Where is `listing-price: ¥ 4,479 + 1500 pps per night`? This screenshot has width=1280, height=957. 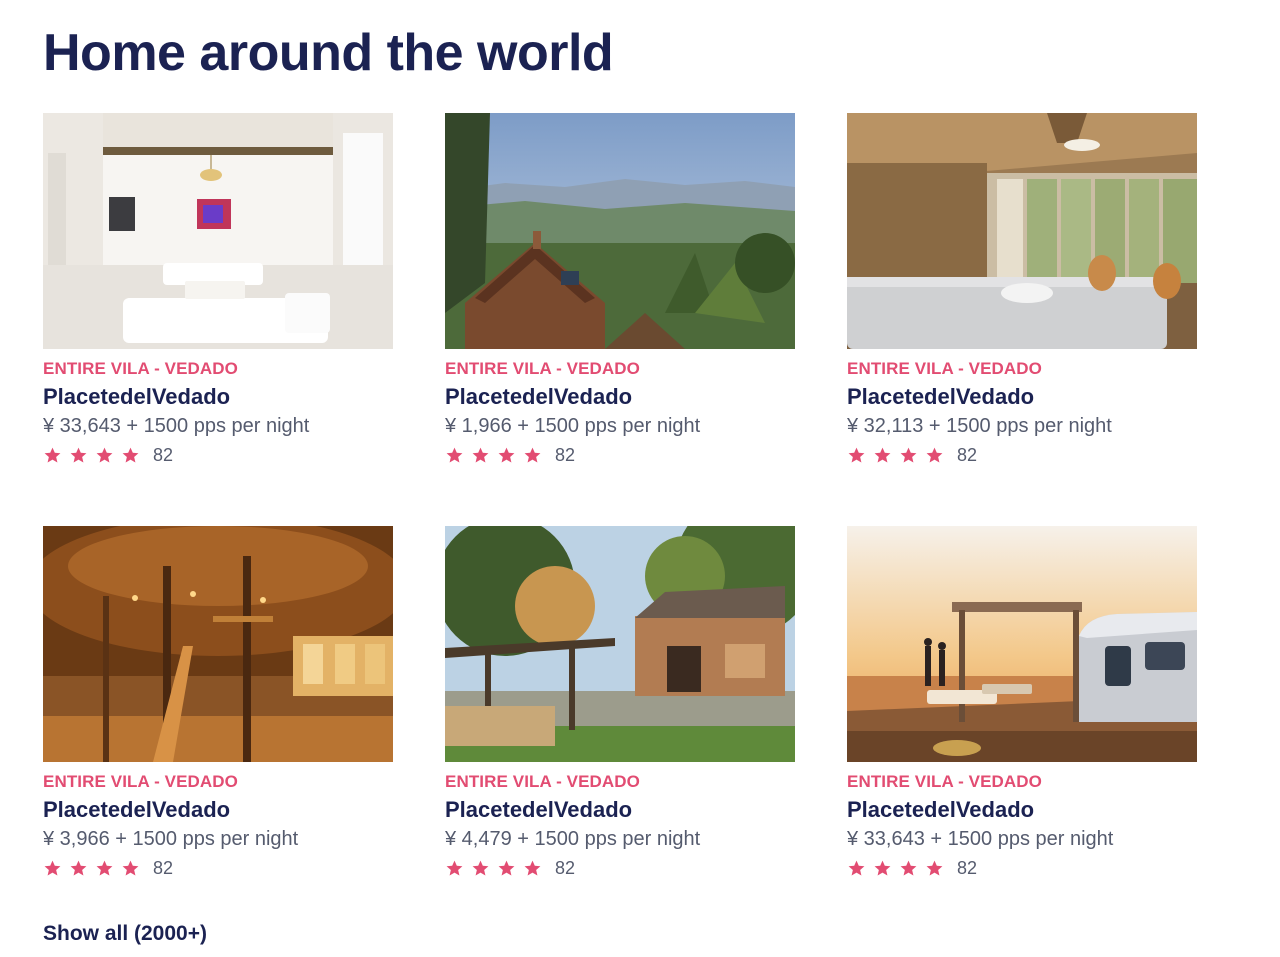
listing-price: ¥ 4,479 + 1500 pps per night is located at coordinates (573, 839).